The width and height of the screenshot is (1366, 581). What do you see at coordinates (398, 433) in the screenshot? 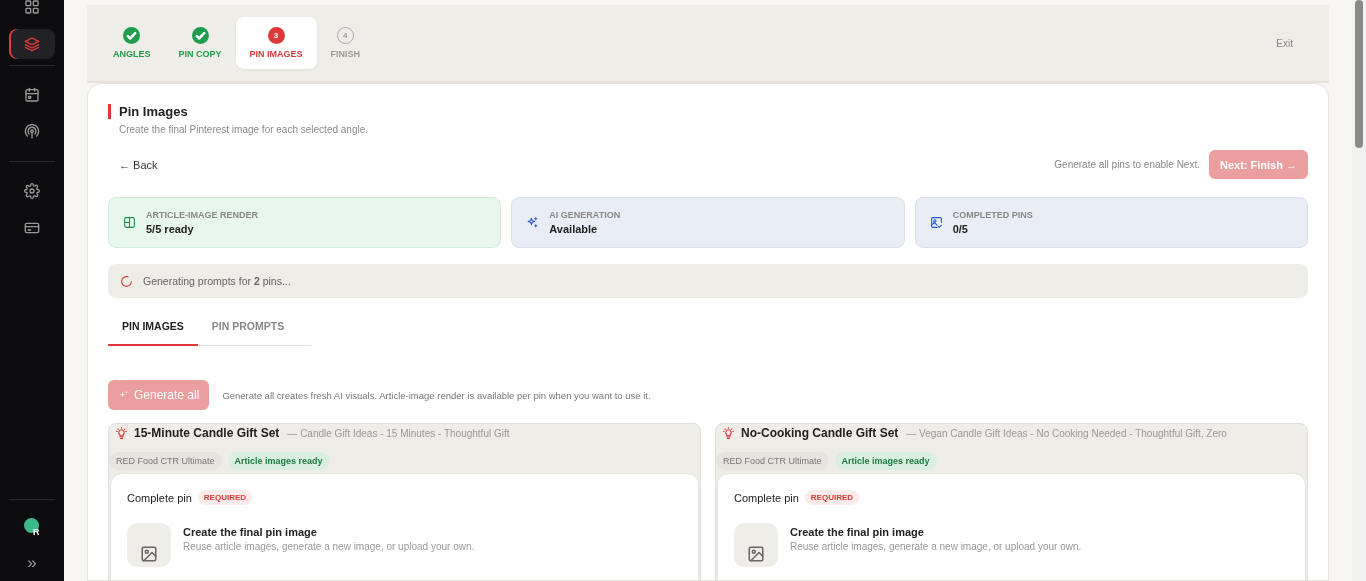
I see `pin-subtitle: — Candle Gift Ideas - 15 Minutes - Thoughtful Gift` at bounding box center [398, 433].